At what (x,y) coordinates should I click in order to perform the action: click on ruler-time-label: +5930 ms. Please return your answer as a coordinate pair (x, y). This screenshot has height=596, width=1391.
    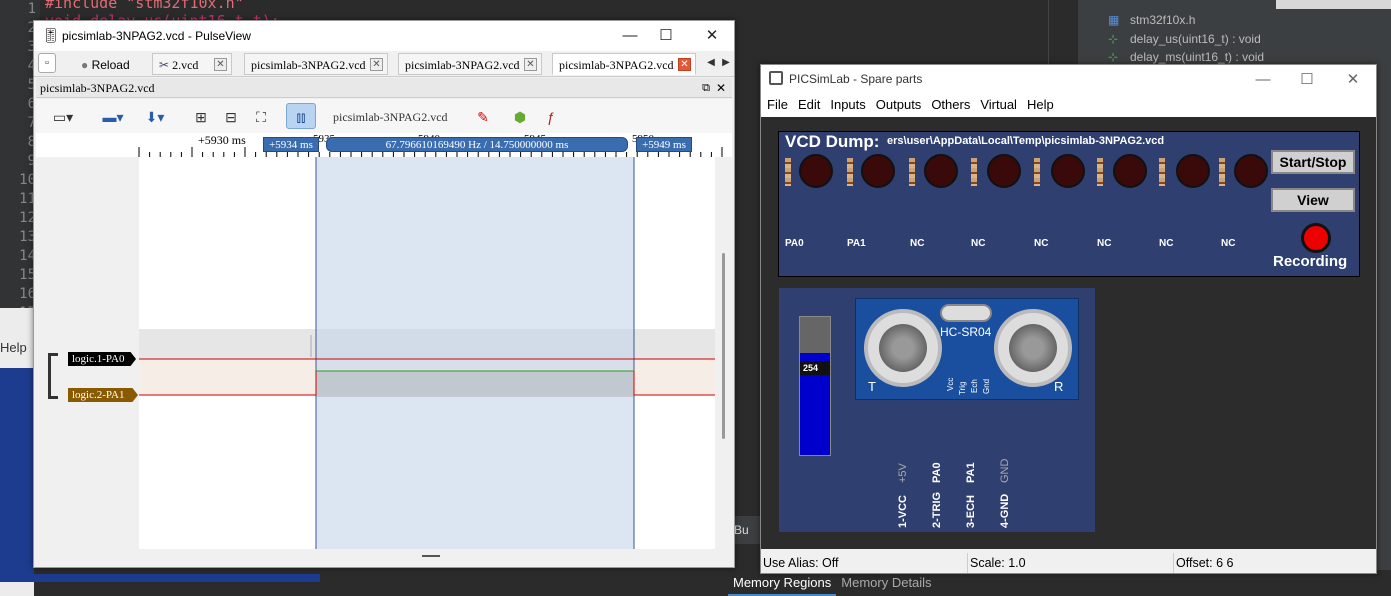
    Looking at the image, I should click on (222, 140).